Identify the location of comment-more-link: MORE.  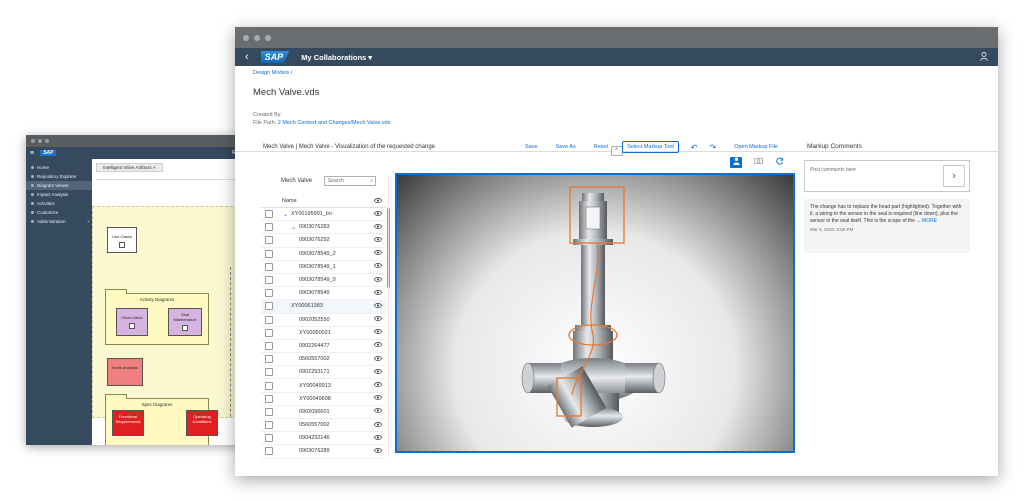
(929, 221).